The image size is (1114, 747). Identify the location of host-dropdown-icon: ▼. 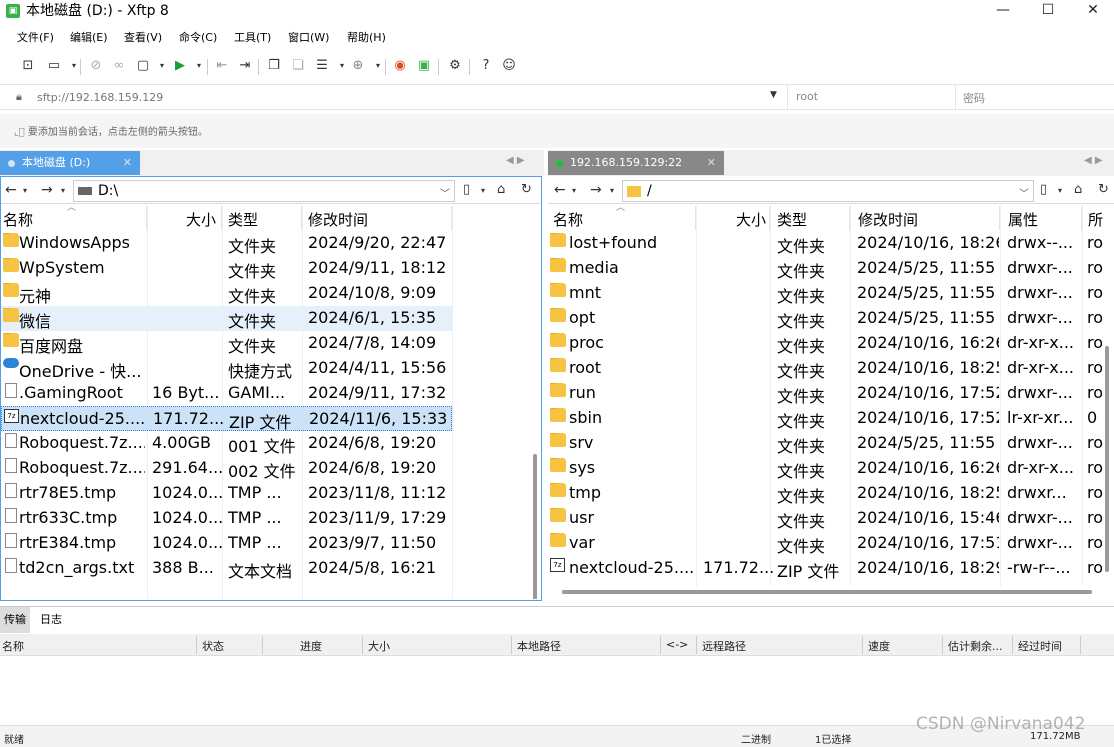
(773, 95).